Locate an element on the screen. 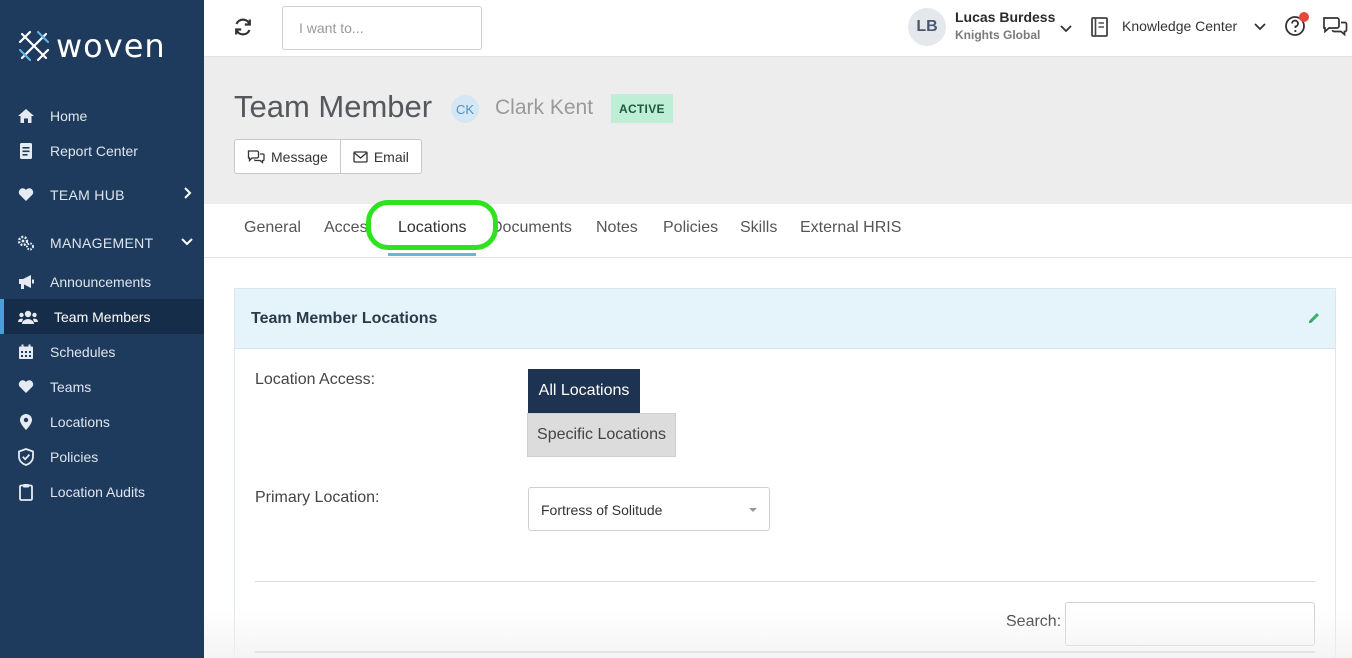 The height and width of the screenshot is (658, 1352). sidebar-item-label: Home is located at coordinates (69, 115).